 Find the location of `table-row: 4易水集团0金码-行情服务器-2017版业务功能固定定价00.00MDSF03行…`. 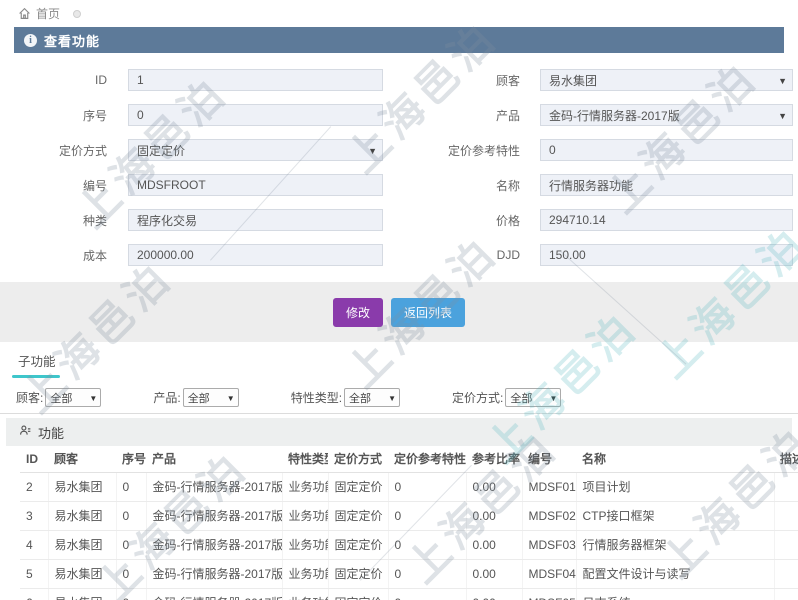

table-row: 4易水集团0金码-行情服务器-2017版业务功能固定定价00.00MDSF03行… is located at coordinates (409, 545).